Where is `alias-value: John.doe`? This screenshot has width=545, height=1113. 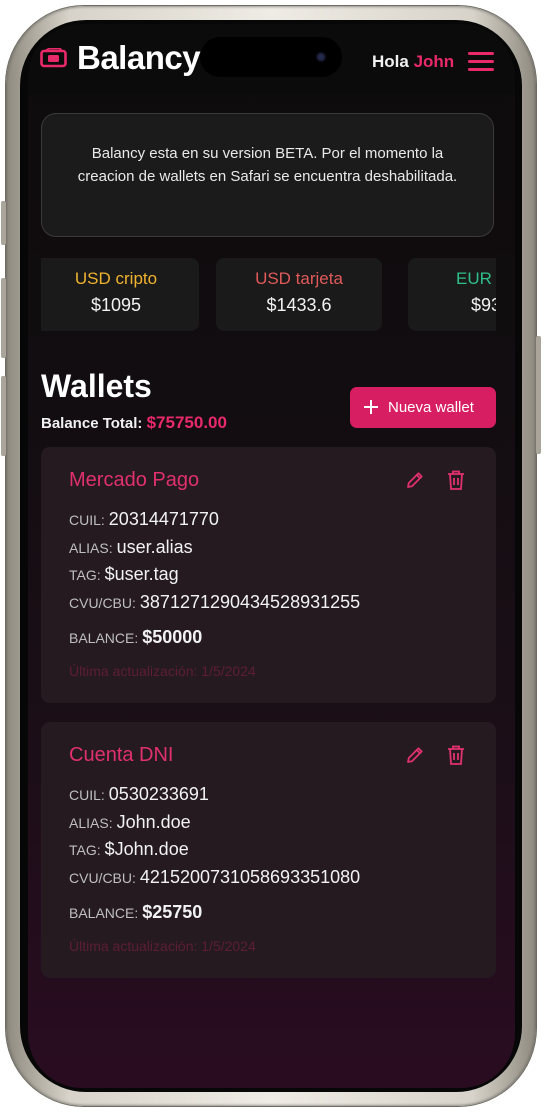
alias-value: John.doe is located at coordinates (153, 822).